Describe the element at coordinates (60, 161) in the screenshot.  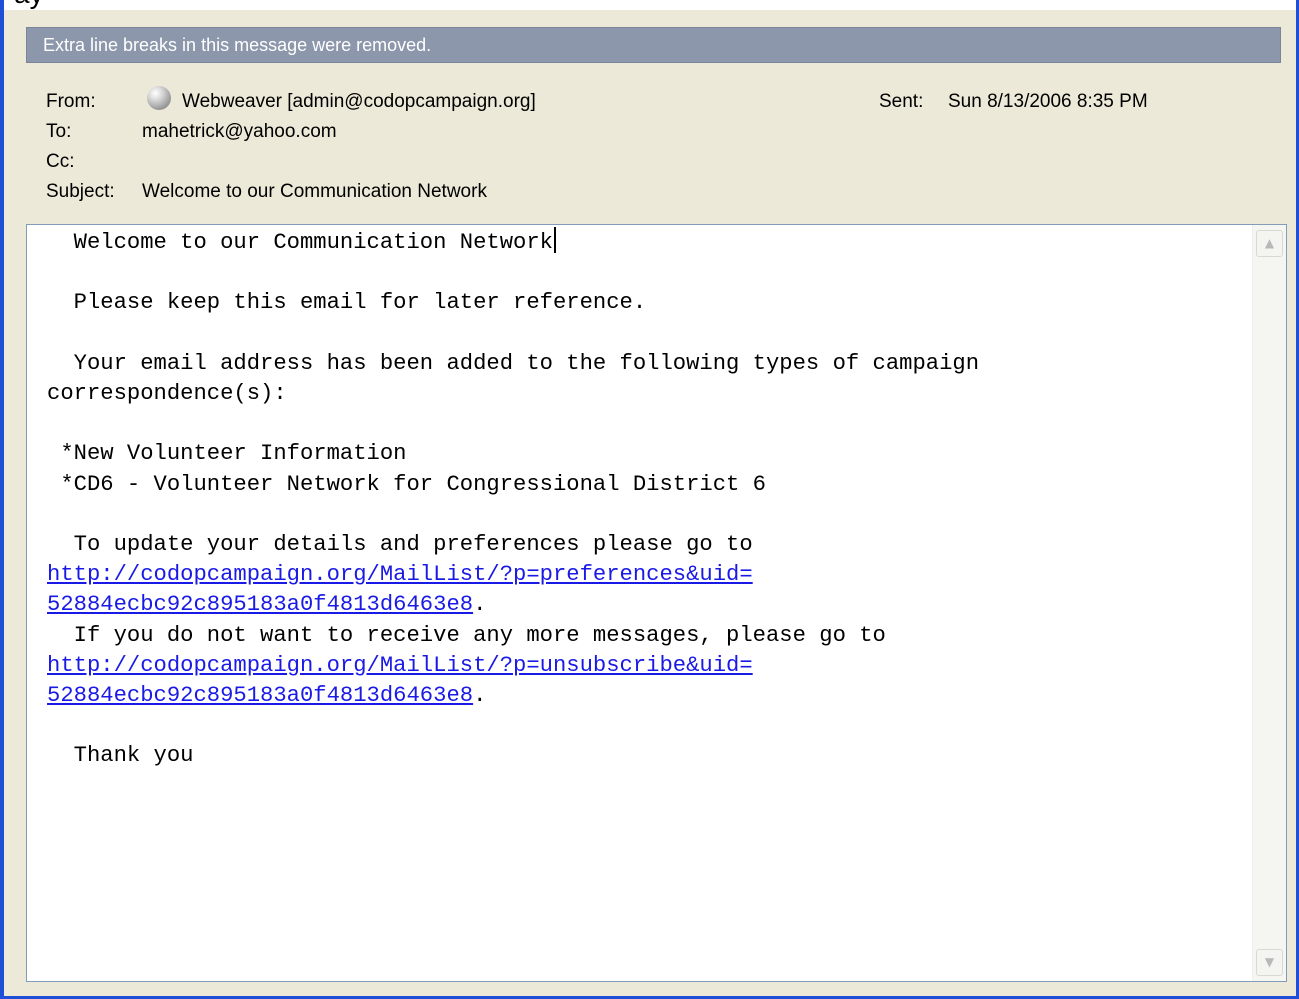
I see `cc-label: Cc:` at that location.